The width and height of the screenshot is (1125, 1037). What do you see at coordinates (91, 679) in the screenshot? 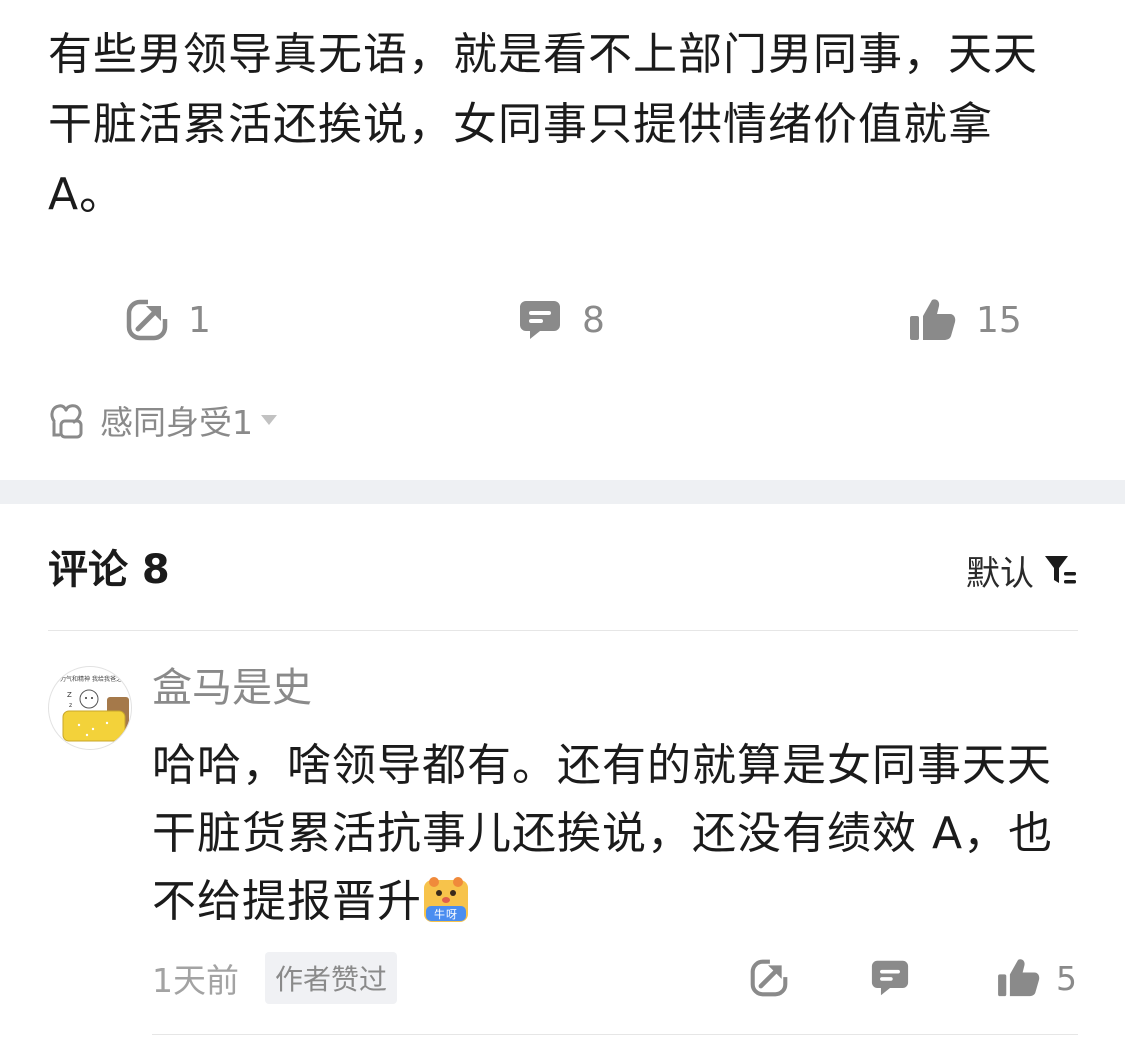
I see `avatar-caption: 有力气和精神 我给我爸之后` at bounding box center [91, 679].